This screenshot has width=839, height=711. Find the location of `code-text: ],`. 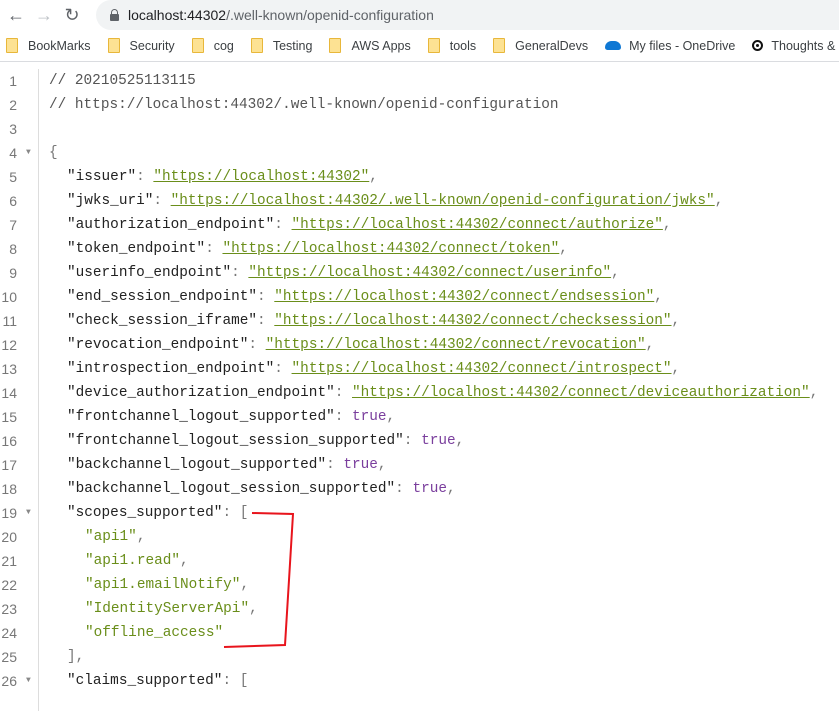

code-text: ], is located at coordinates (75, 657).